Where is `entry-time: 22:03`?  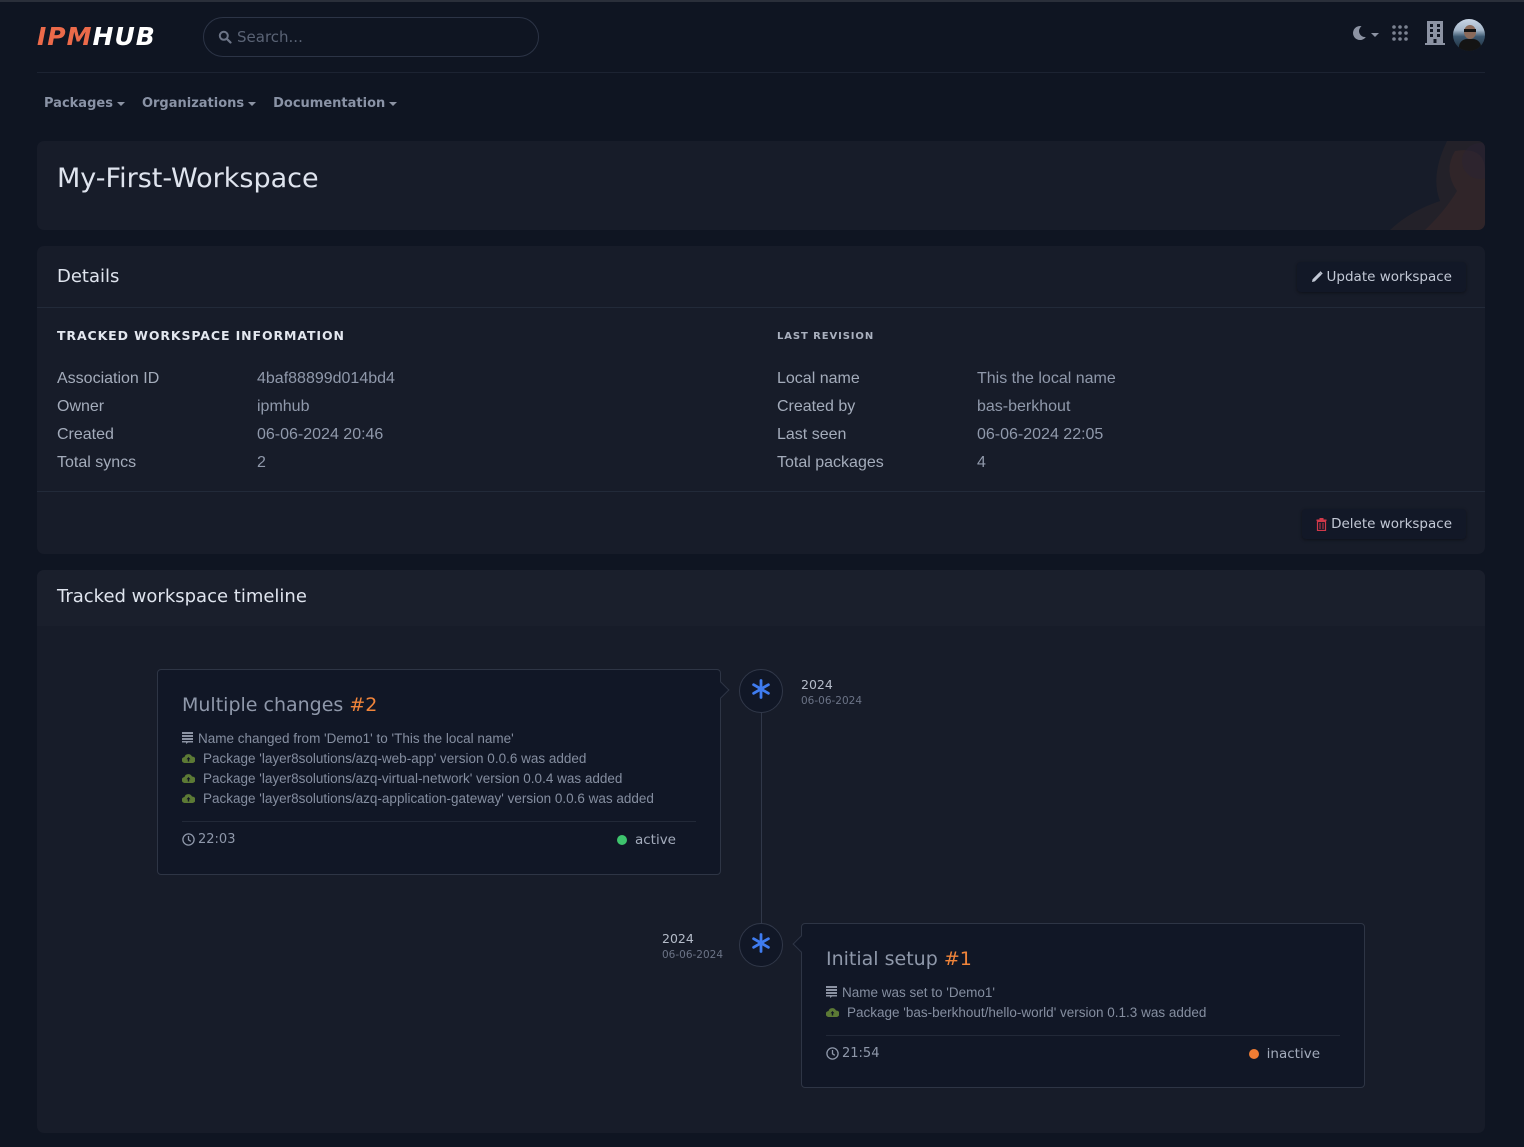
entry-time: 22:03 is located at coordinates (208, 839).